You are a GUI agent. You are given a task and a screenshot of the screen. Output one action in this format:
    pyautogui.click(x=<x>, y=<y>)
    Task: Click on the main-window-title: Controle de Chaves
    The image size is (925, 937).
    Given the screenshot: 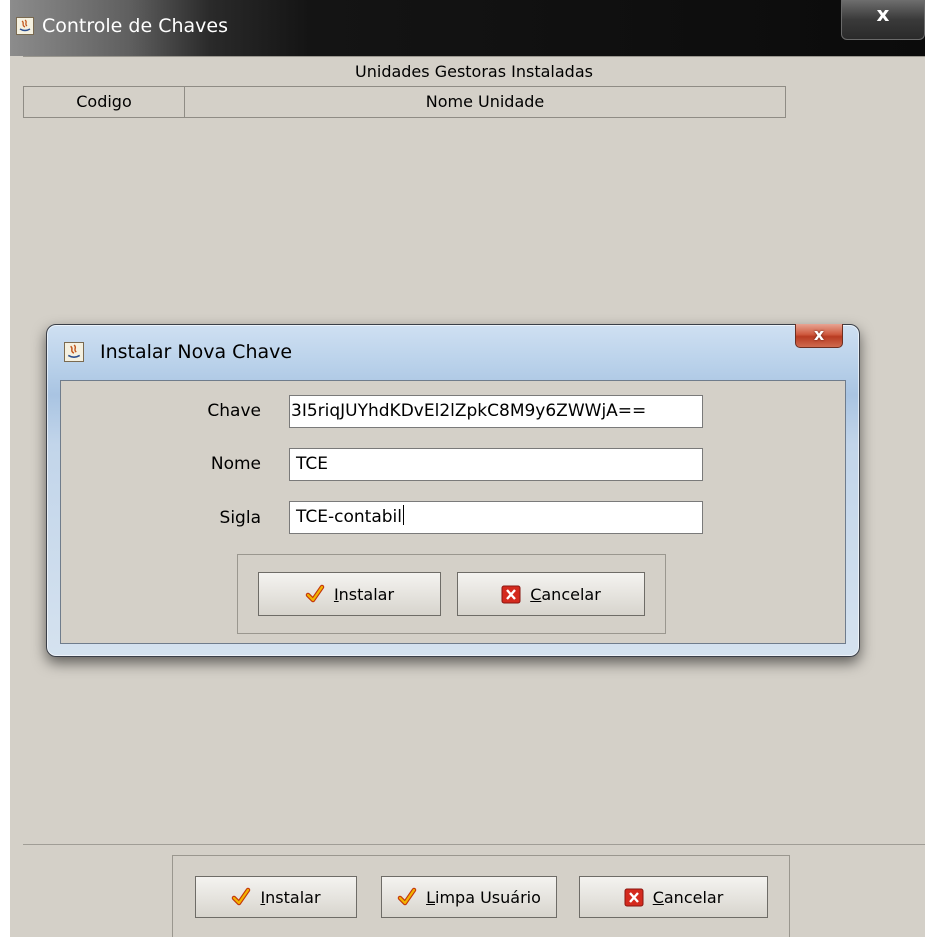 What is the action you would take?
    pyautogui.click(x=135, y=26)
    